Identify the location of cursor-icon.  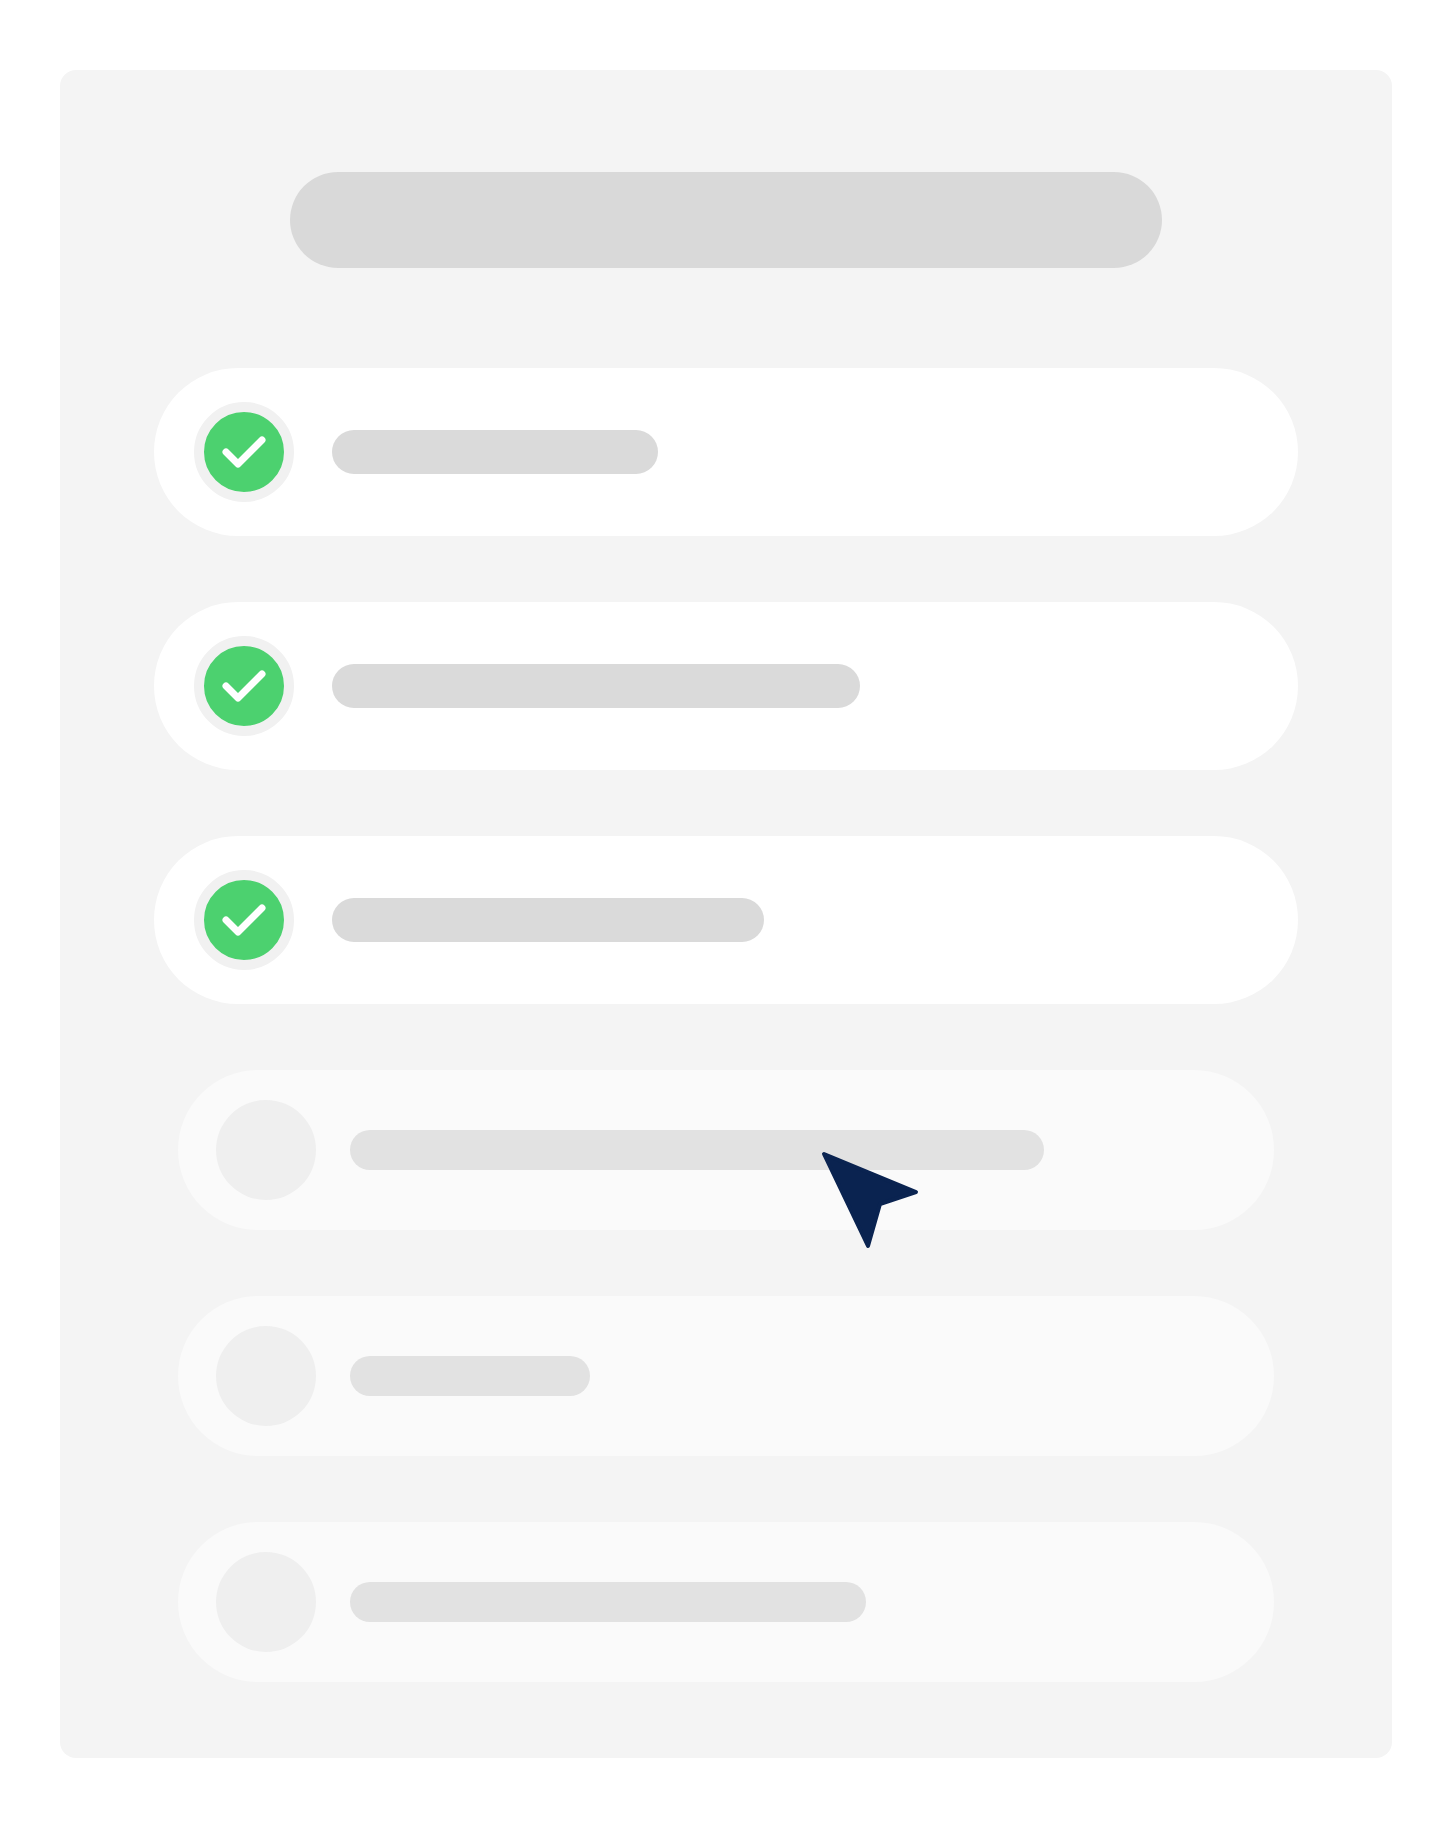
(870, 1200).